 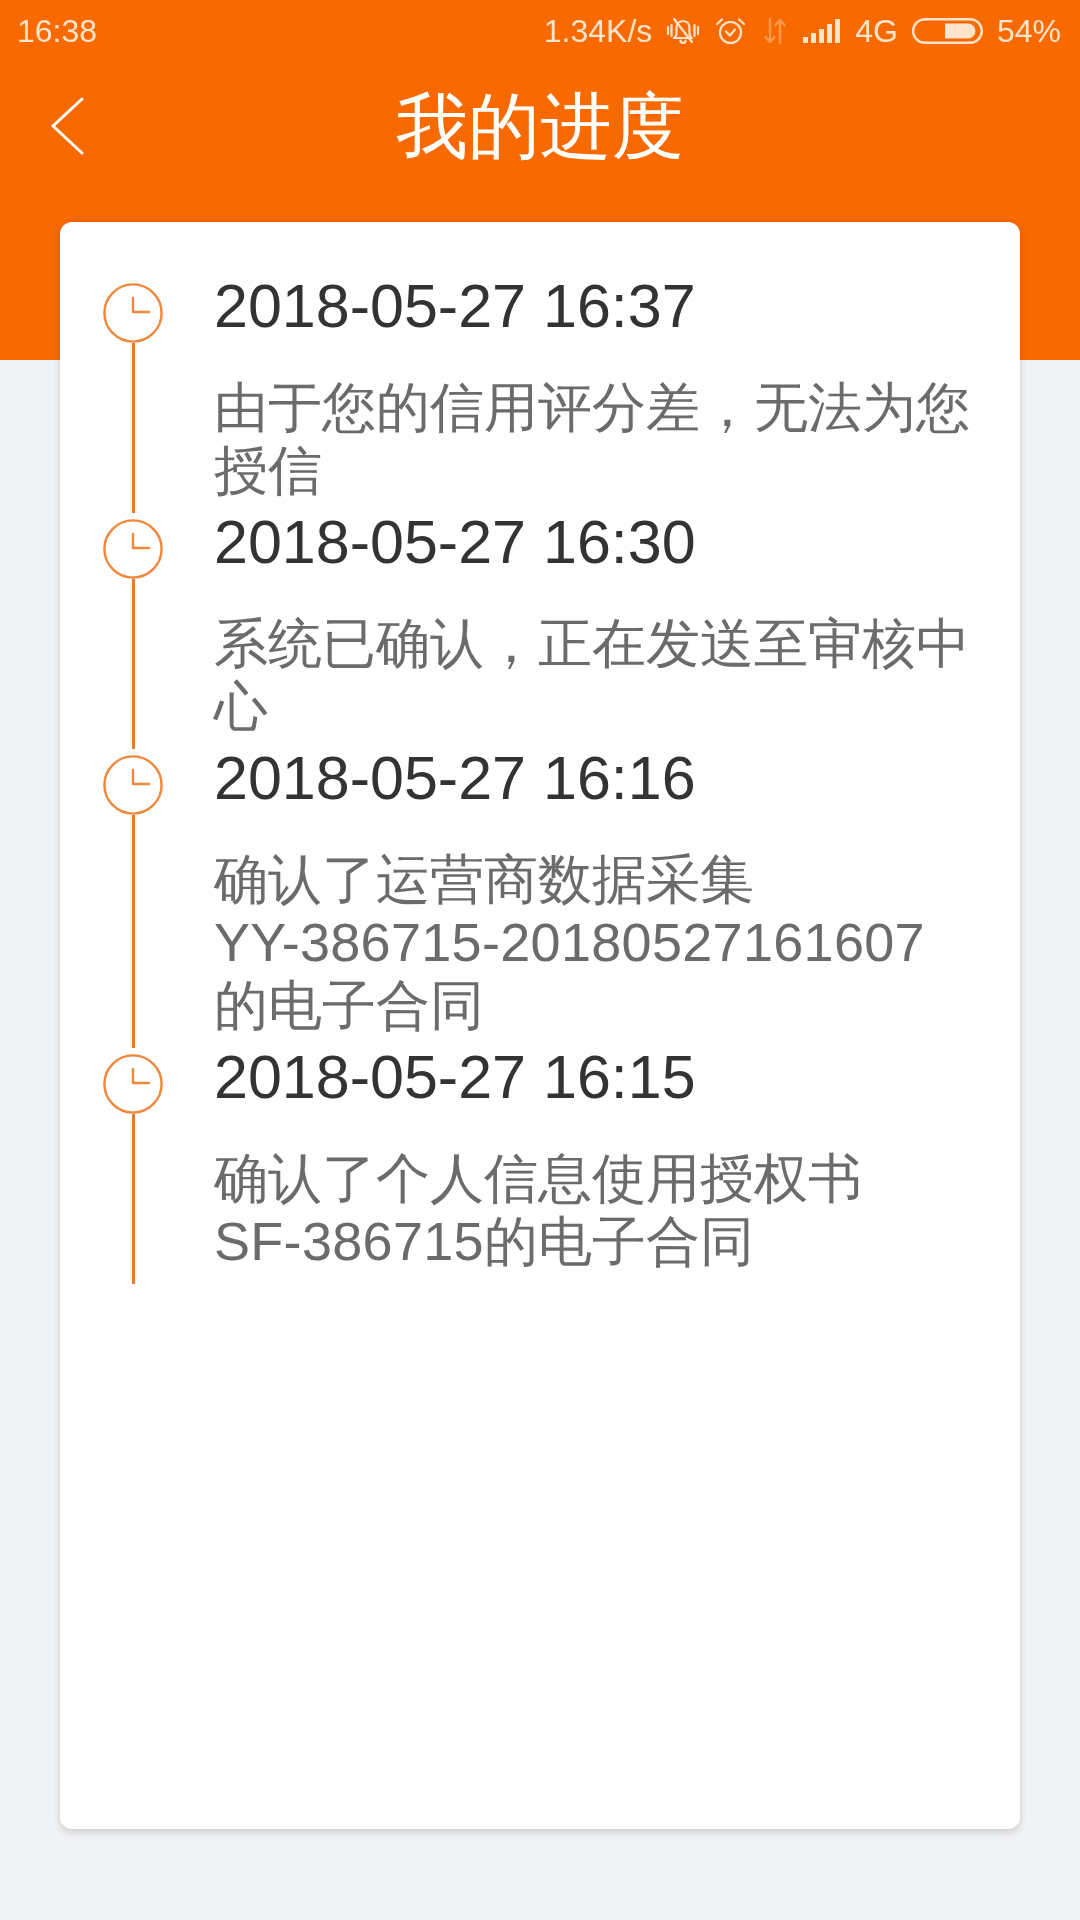 What do you see at coordinates (455, 778) in the screenshot?
I see `entry-time: 2018-05-27 16:16` at bounding box center [455, 778].